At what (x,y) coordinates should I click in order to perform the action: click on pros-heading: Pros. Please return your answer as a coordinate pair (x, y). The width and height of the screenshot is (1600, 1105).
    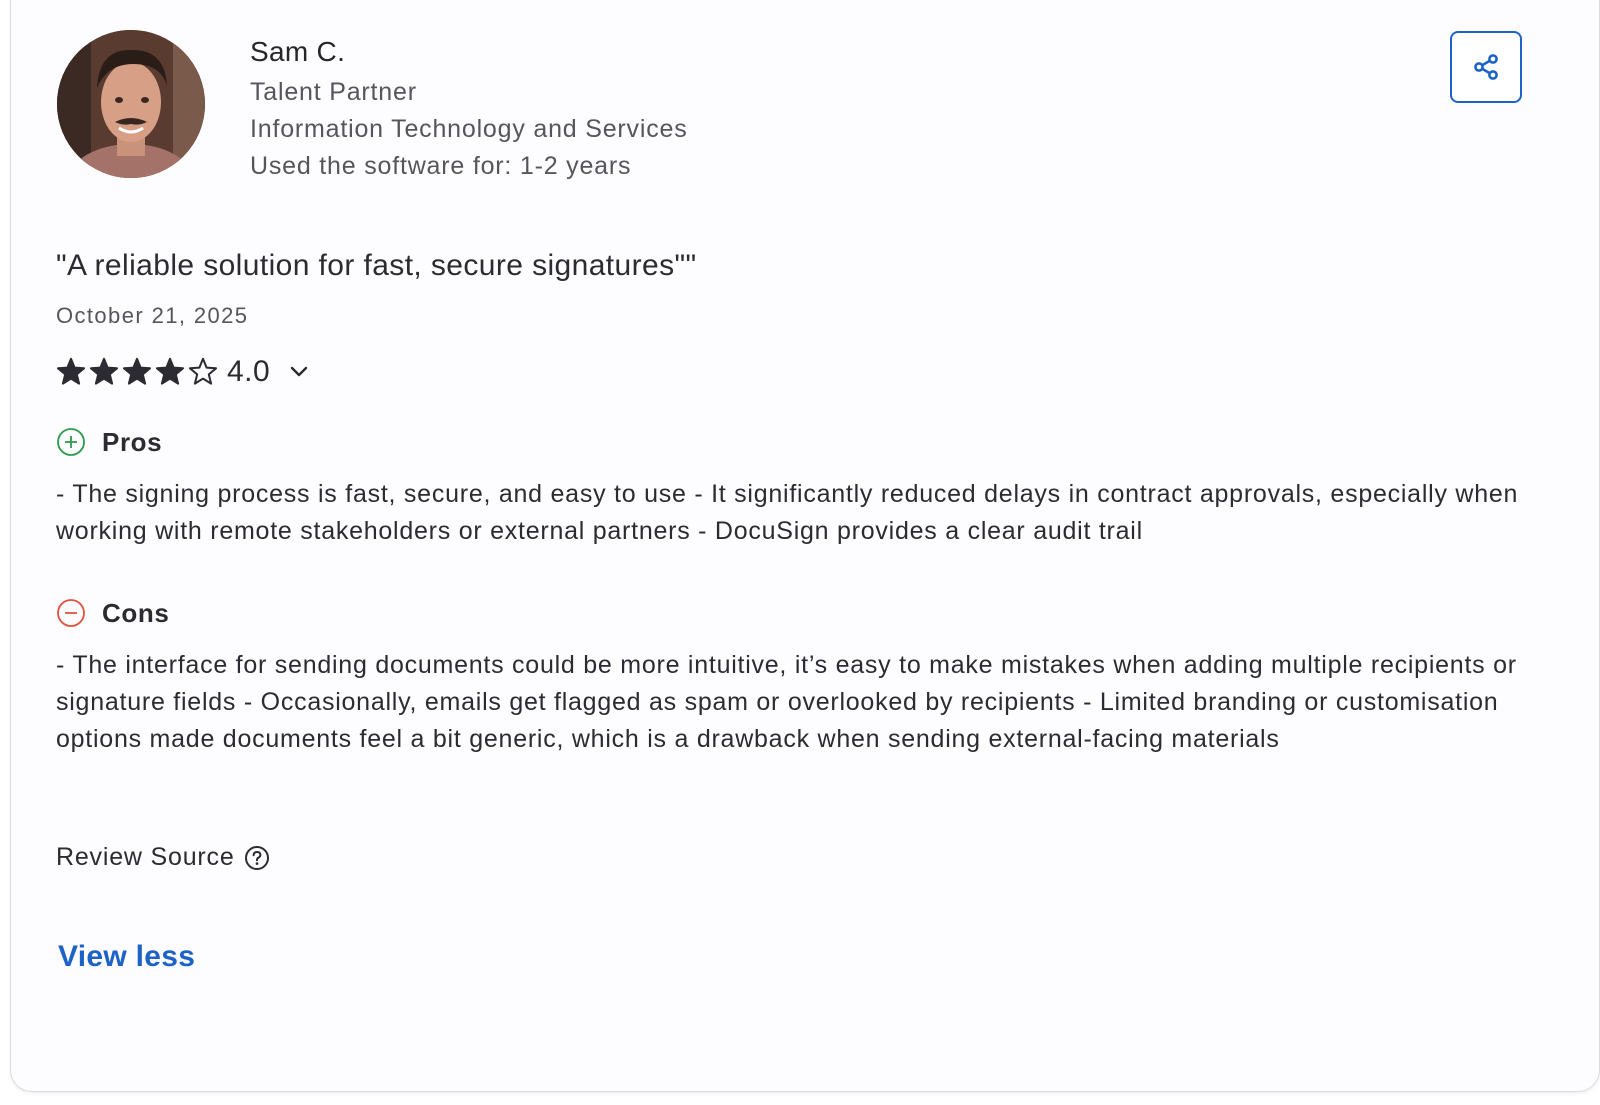
    Looking at the image, I should click on (109, 442).